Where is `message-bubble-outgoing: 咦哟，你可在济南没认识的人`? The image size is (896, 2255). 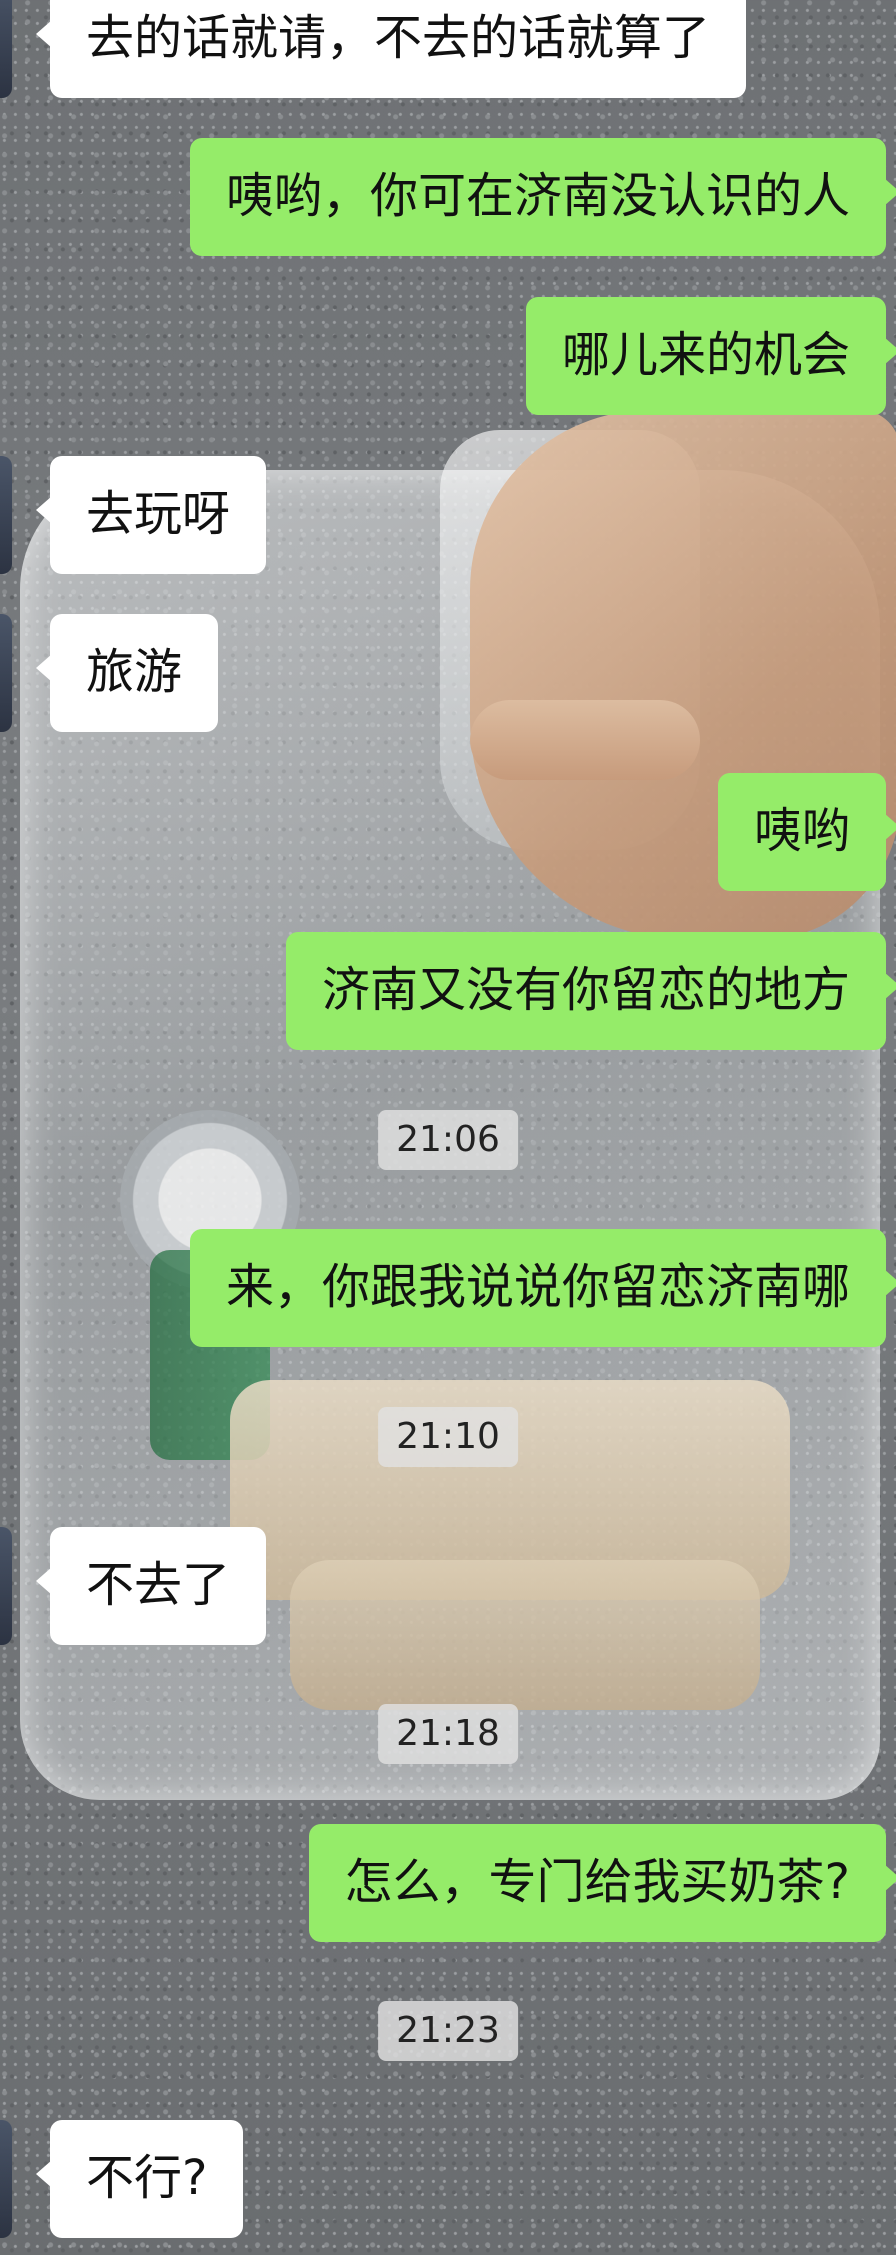
message-bubble-outgoing: 咦哟，你可在济南没认识的人 is located at coordinates (542, 197).